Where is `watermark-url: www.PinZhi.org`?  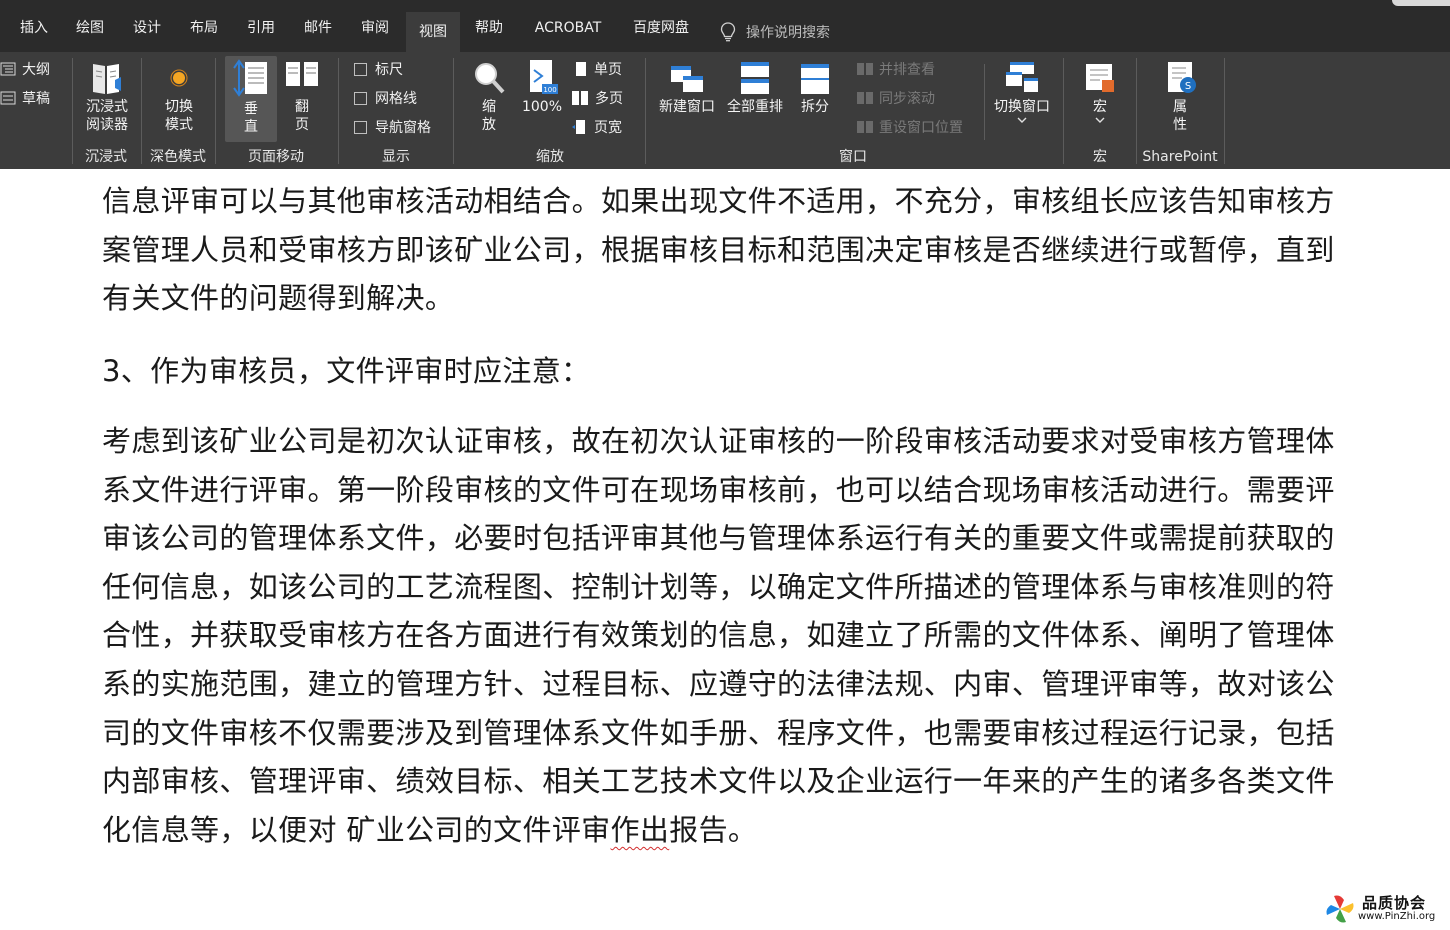
watermark-url: www.PinZhi.org is located at coordinates (1397, 916).